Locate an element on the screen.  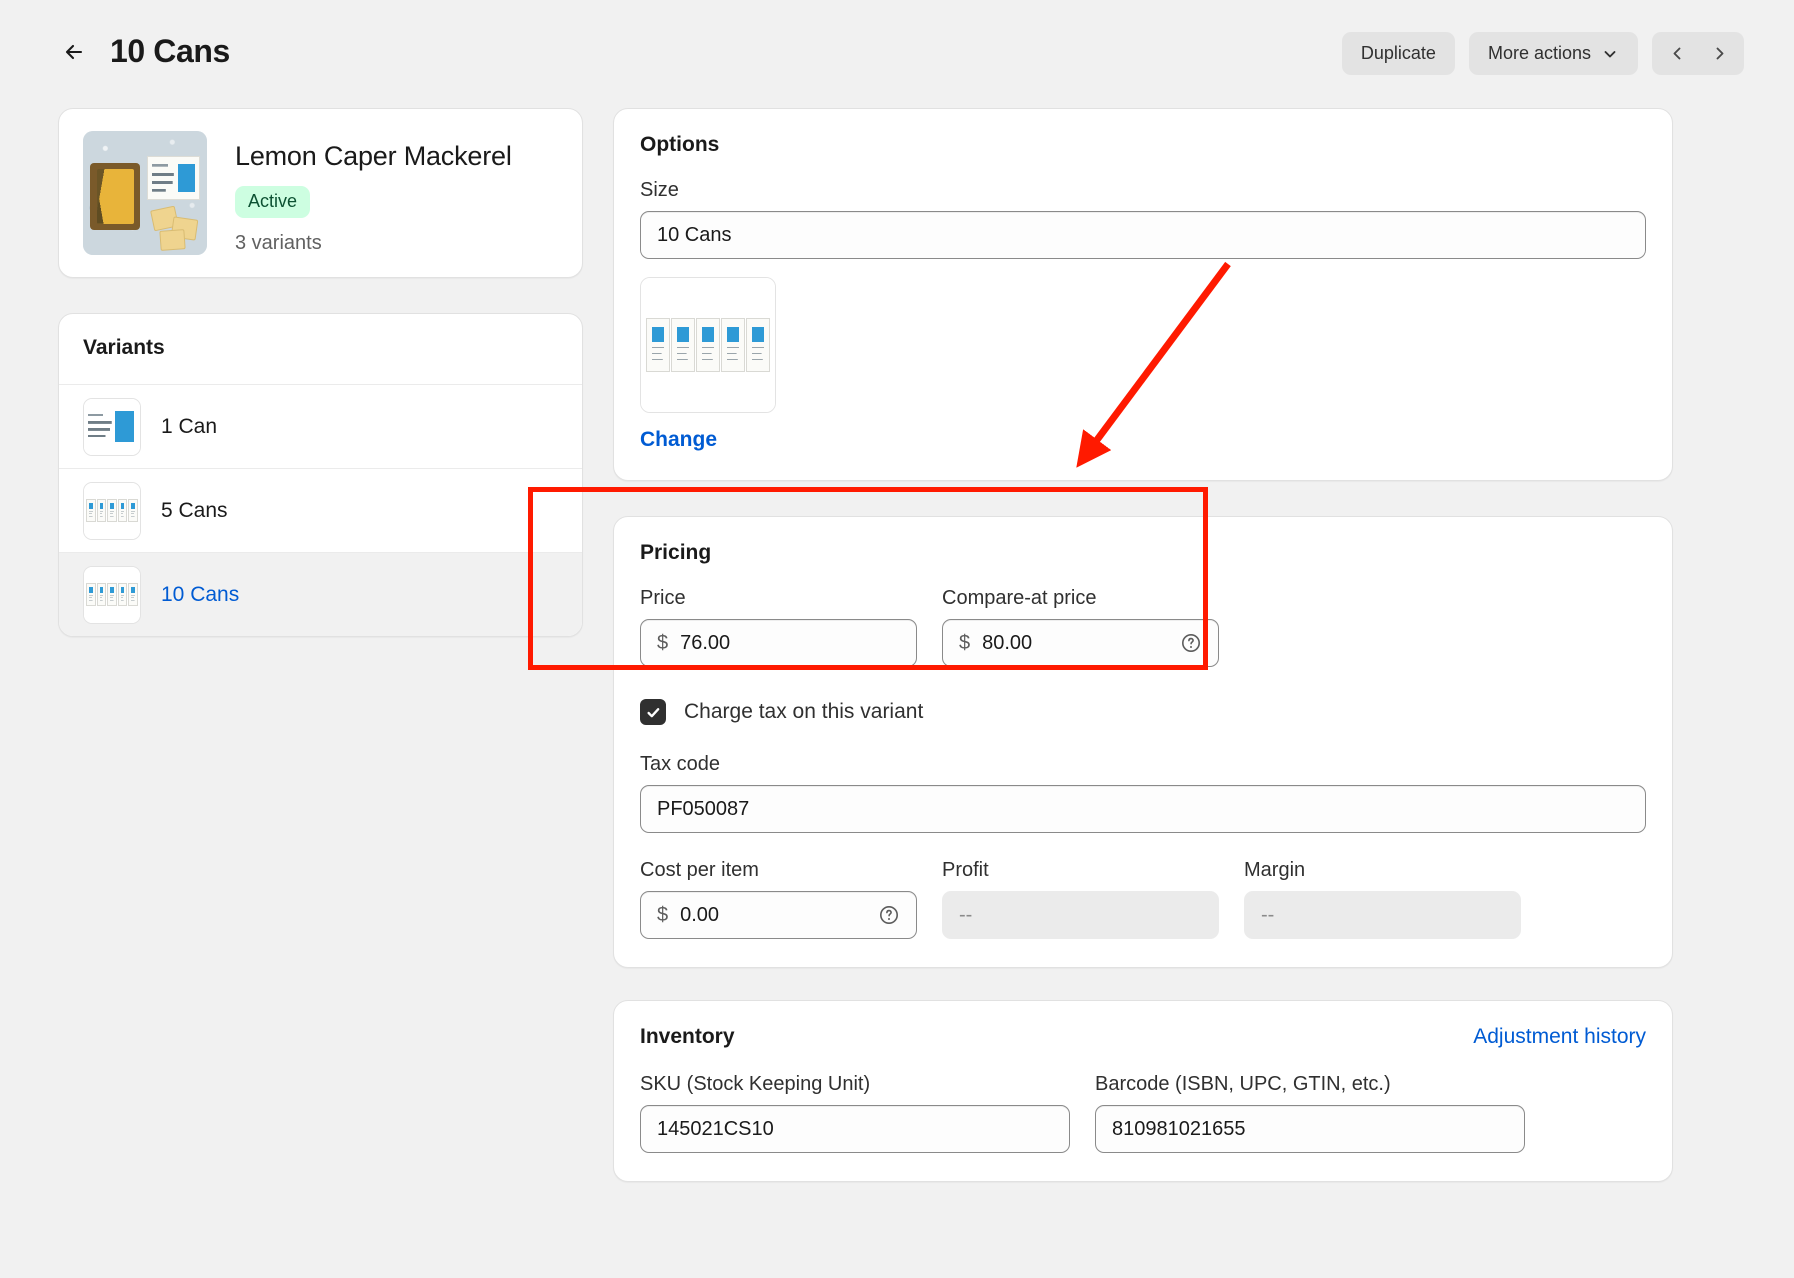
charge-tax-checkbox is located at coordinates (653, 712).